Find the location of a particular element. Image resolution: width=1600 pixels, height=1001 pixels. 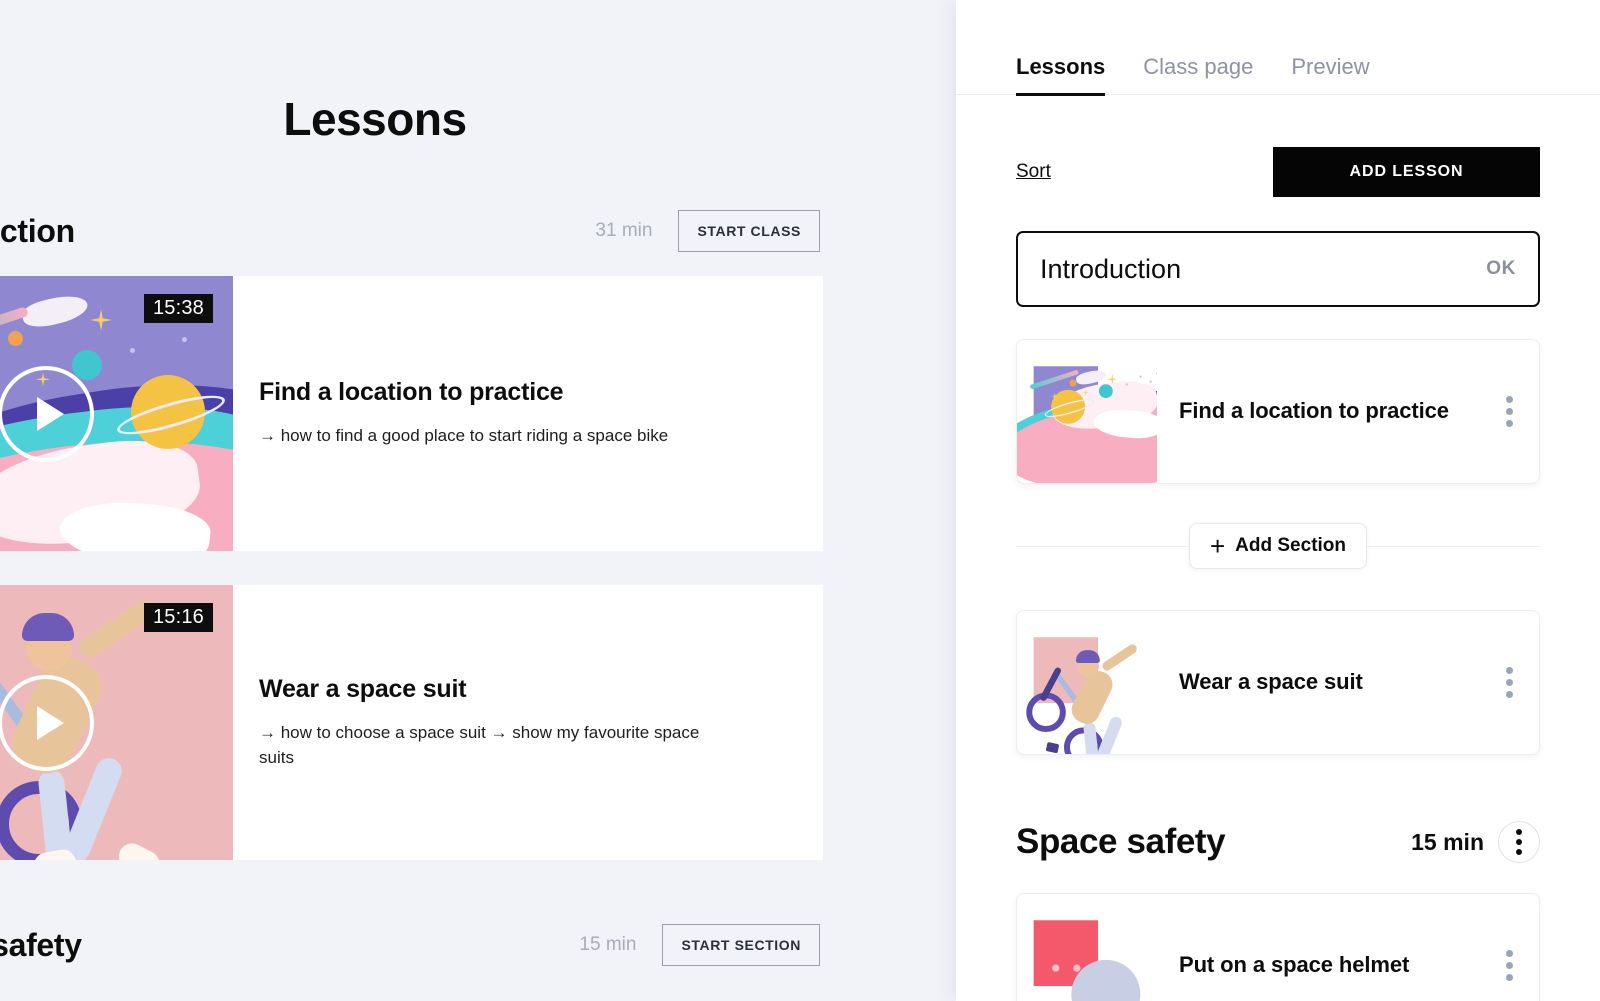

start-section-button: START SECTION is located at coordinates (741, 945).